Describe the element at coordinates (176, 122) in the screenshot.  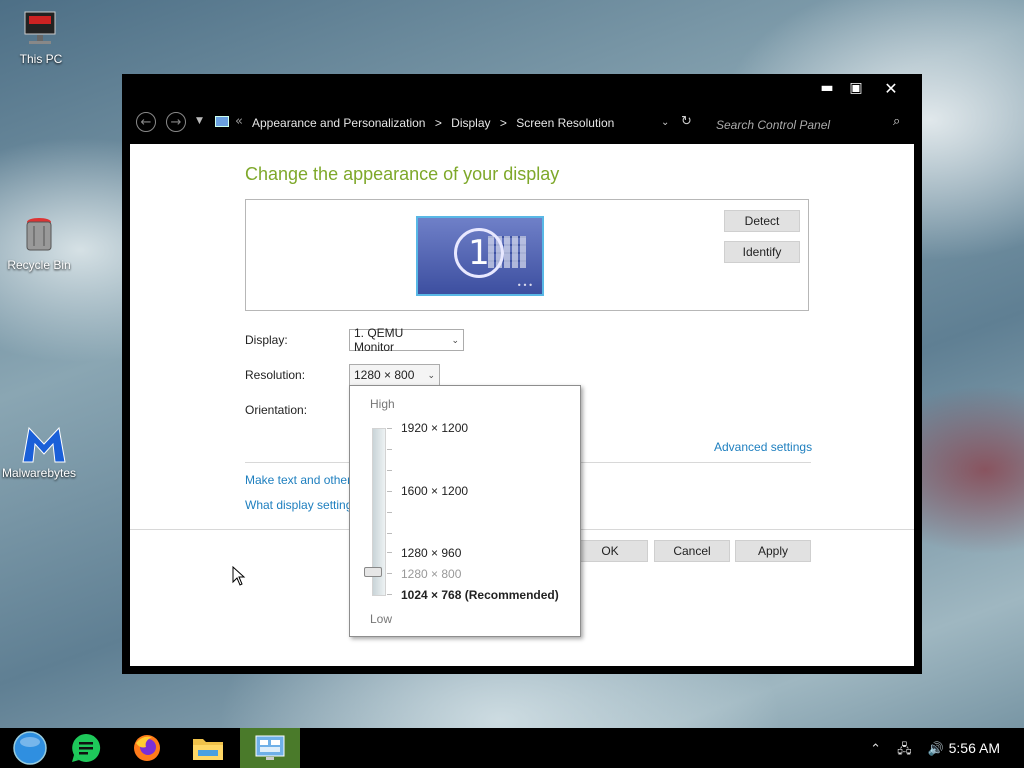
I see `forward-button: →` at that location.